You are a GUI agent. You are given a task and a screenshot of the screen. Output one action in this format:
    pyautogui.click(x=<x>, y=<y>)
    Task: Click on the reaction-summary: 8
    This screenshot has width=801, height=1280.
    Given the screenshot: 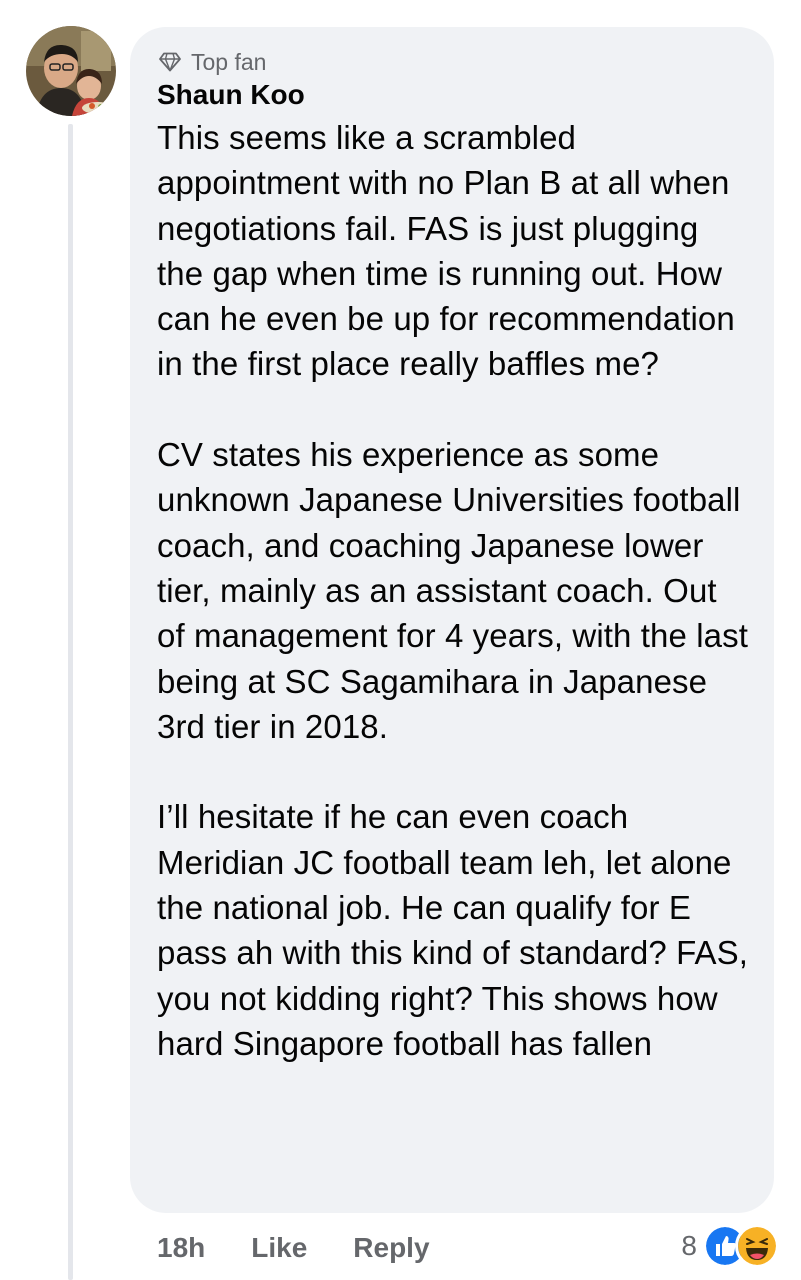 What is the action you would take?
    pyautogui.click(x=730, y=1246)
    